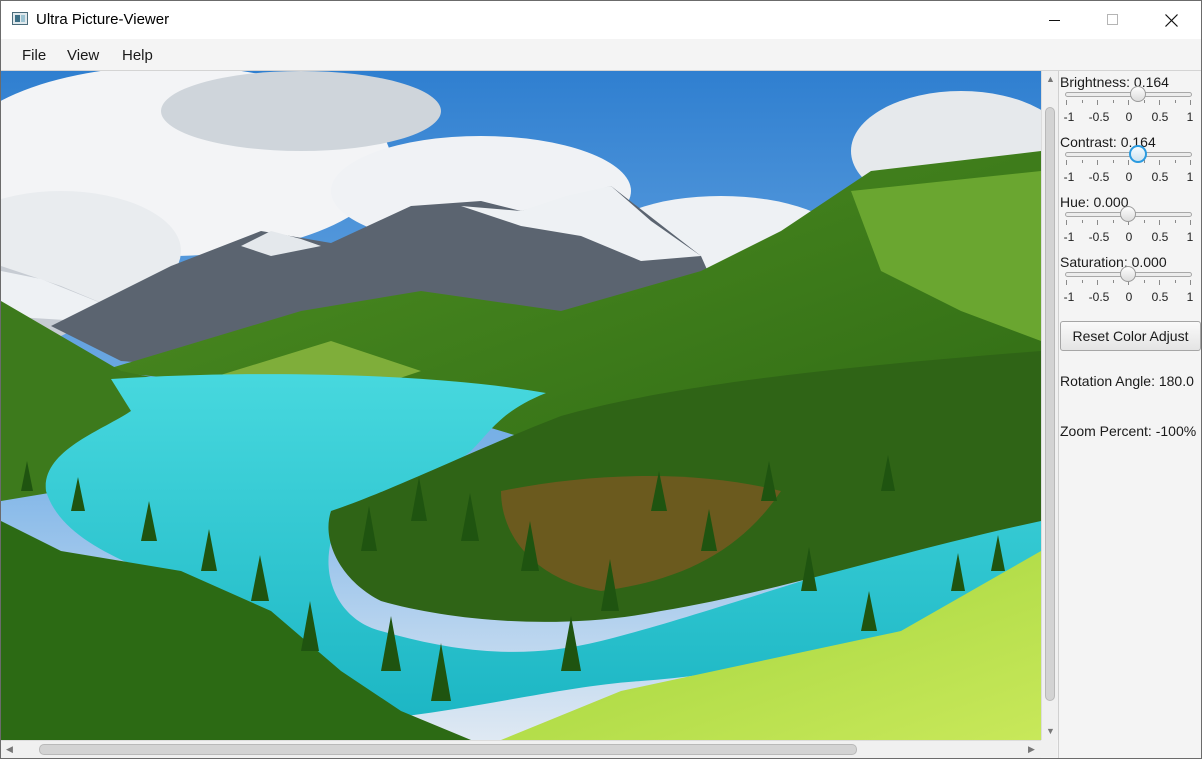  What do you see at coordinates (103, 19) in the screenshot?
I see `window-title: Ultra Picture-Viewer` at bounding box center [103, 19].